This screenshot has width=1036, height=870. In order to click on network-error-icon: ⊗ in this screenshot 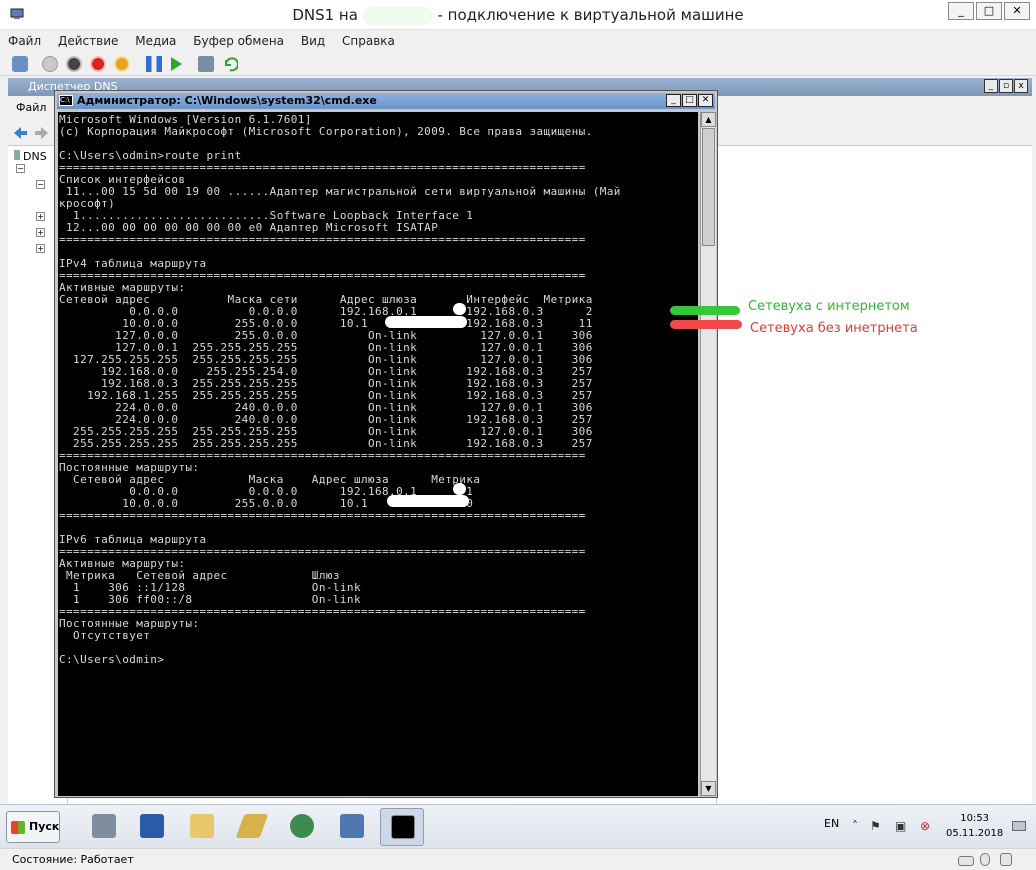, I will do `click(925, 826)`.